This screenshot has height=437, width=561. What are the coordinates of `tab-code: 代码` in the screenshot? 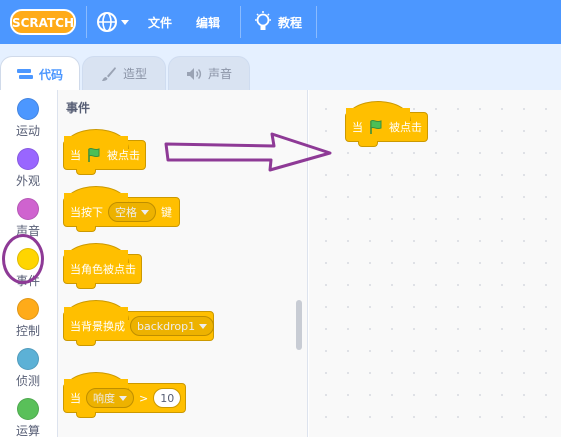 It's located at (40, 73).